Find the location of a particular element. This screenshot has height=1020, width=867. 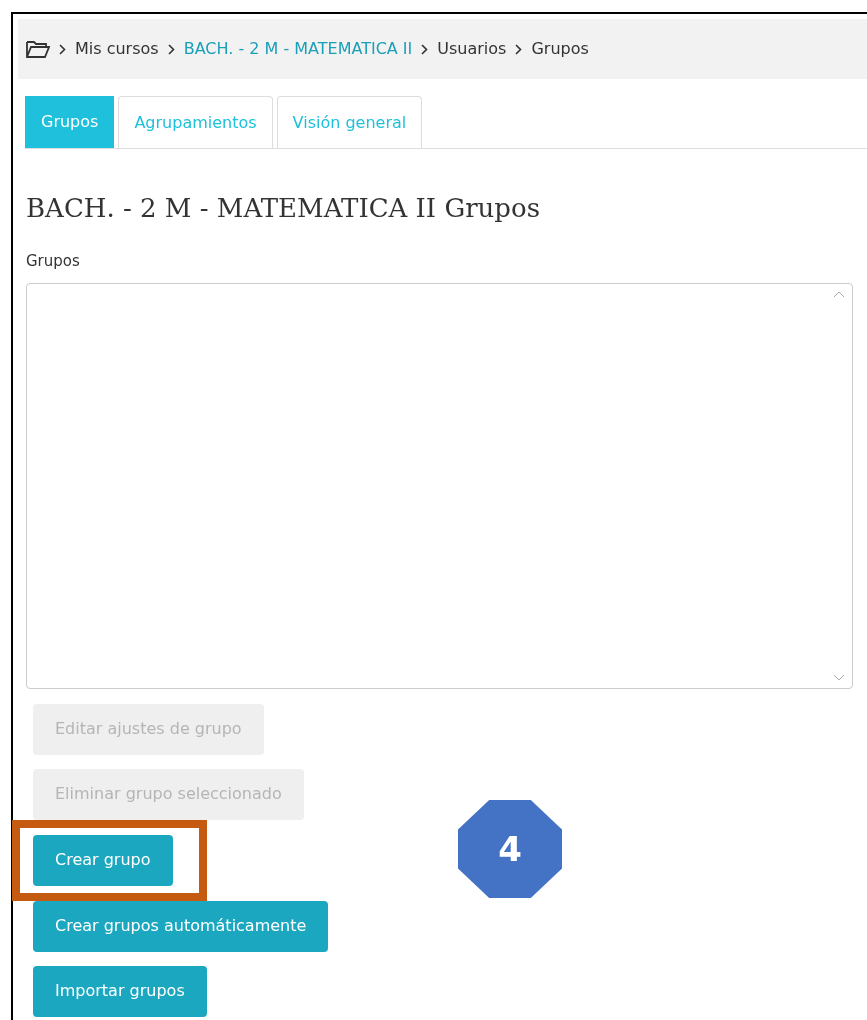

breadcrumb-item: Mis cursos is located at coordinates (117, 49).